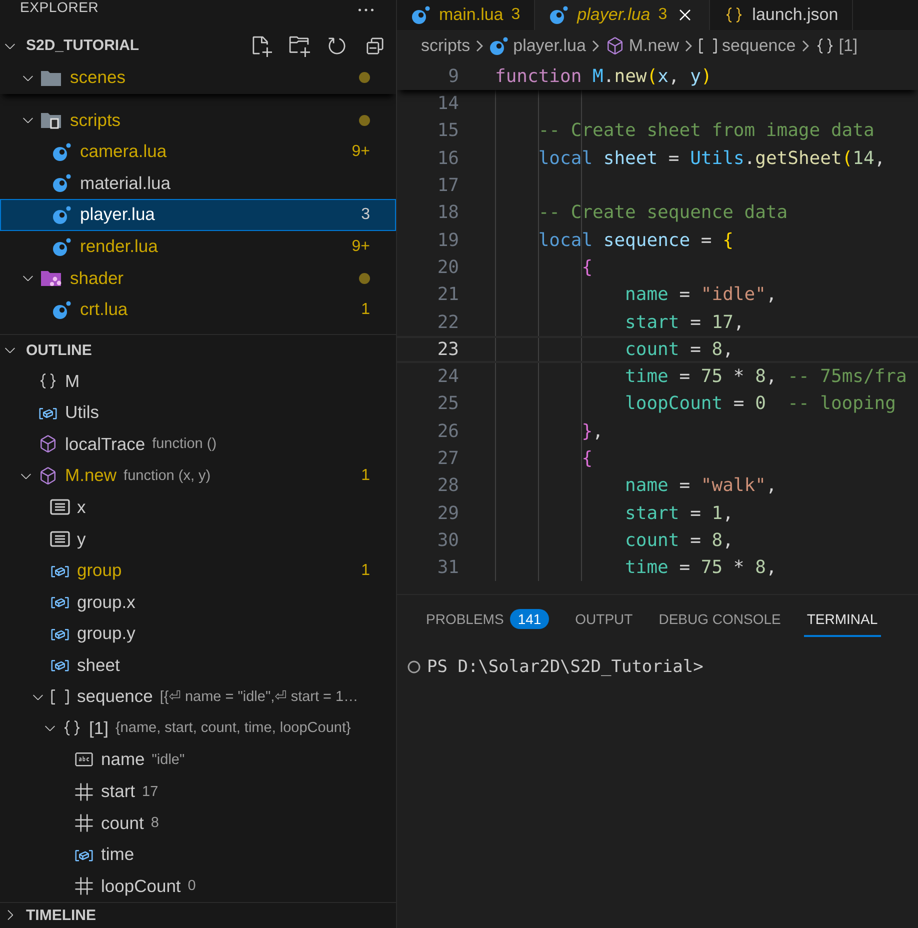  I want to click on line-number: 31, so click(447, 567).